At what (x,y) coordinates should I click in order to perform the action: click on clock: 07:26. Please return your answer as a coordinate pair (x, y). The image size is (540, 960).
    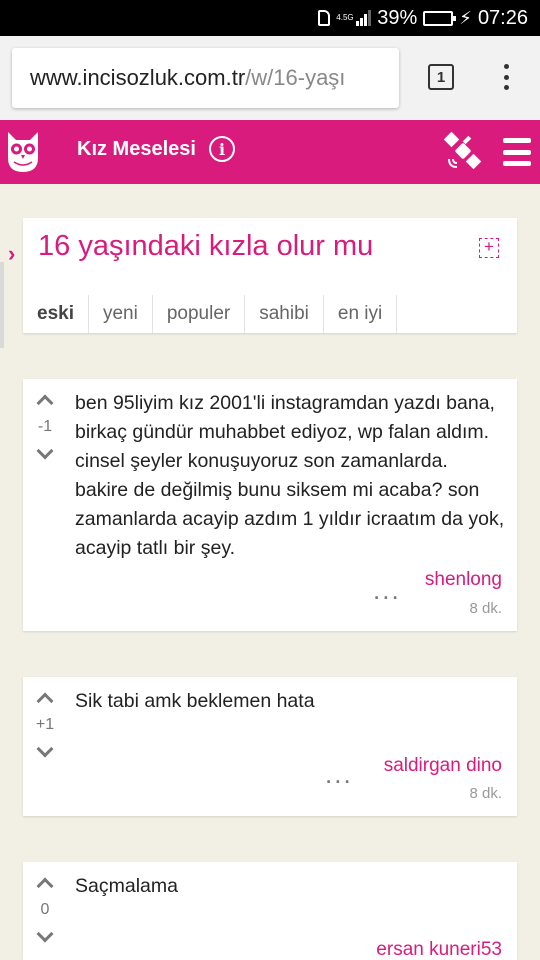
    Looking at the image, I should click on (502, 17).